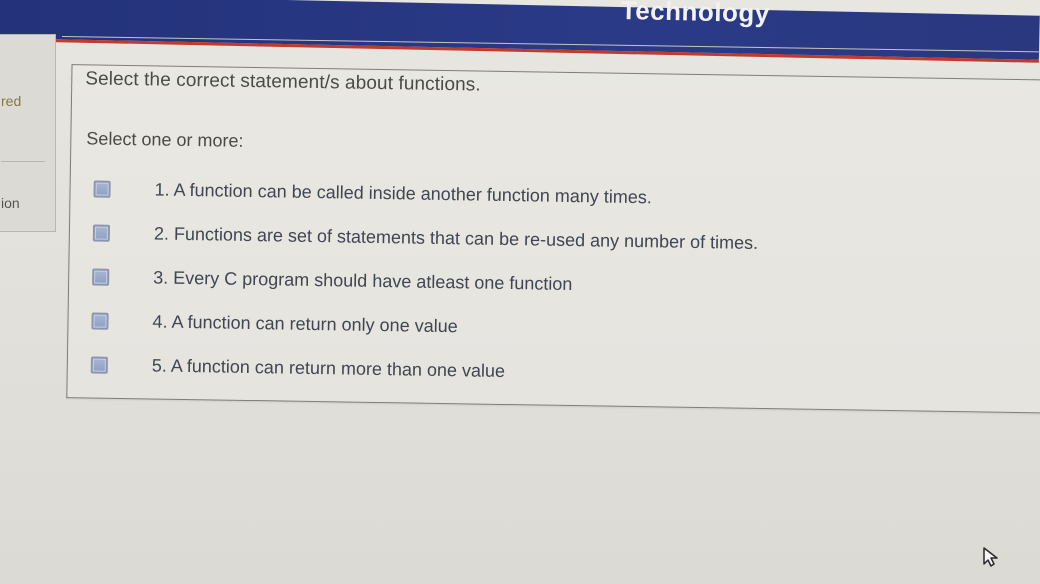  Describe the element at coordinates (28, 133) in the screenshot. I see `navigation-panel: red ion` at that location.